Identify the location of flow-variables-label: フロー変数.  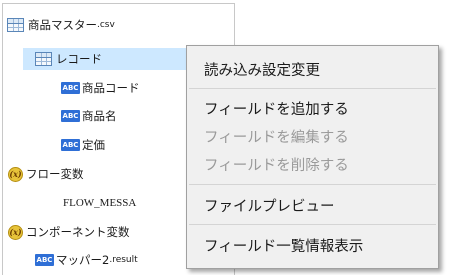
(55, 174).